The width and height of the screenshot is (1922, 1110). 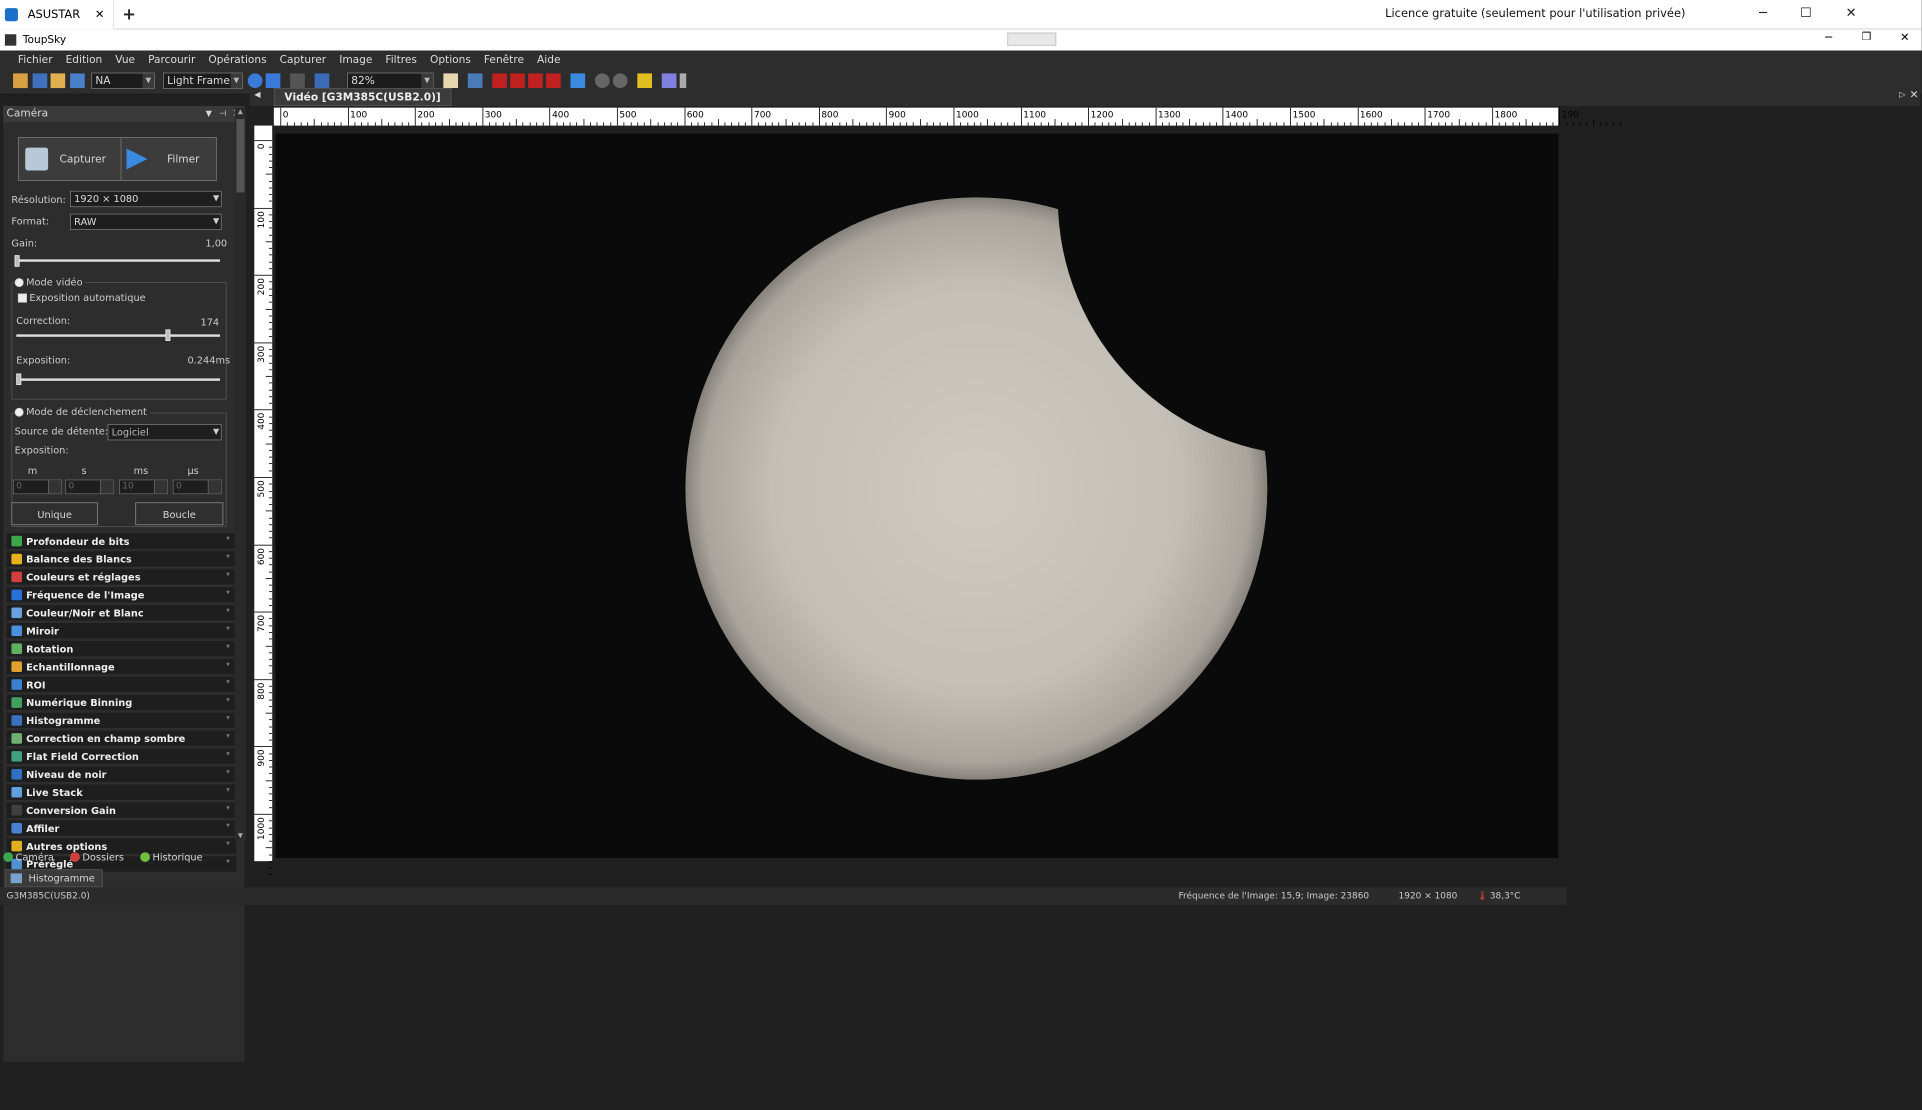 I want to click on image-icon, so click(x=475, y=81).